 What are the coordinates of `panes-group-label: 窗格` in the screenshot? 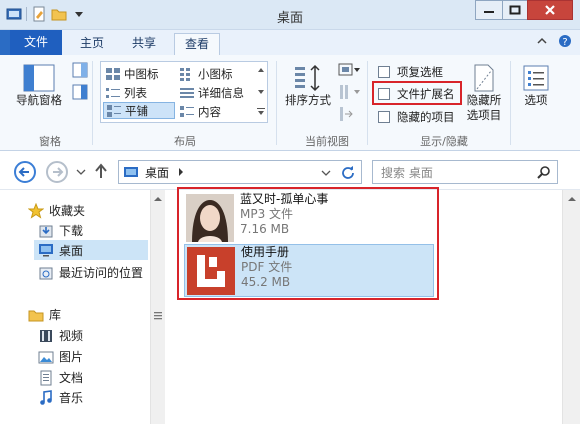 It's located at (50, 141).